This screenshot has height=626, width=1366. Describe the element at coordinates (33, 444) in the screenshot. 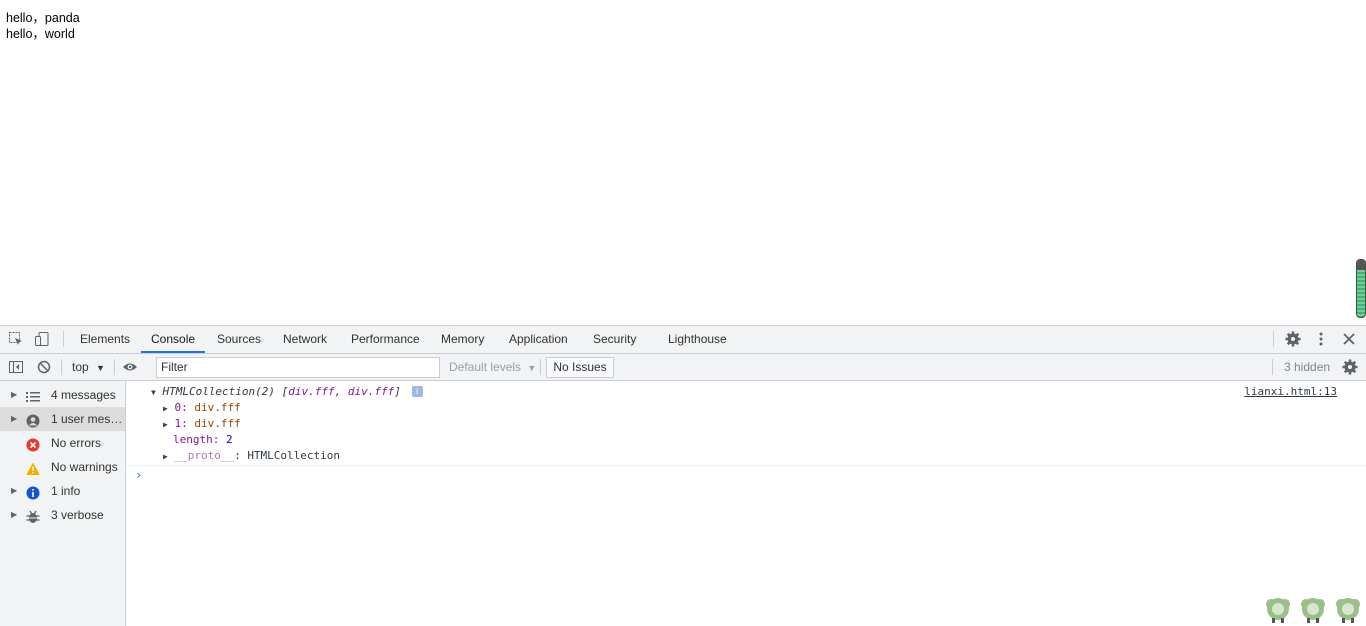

I see `error-icon` at that location.